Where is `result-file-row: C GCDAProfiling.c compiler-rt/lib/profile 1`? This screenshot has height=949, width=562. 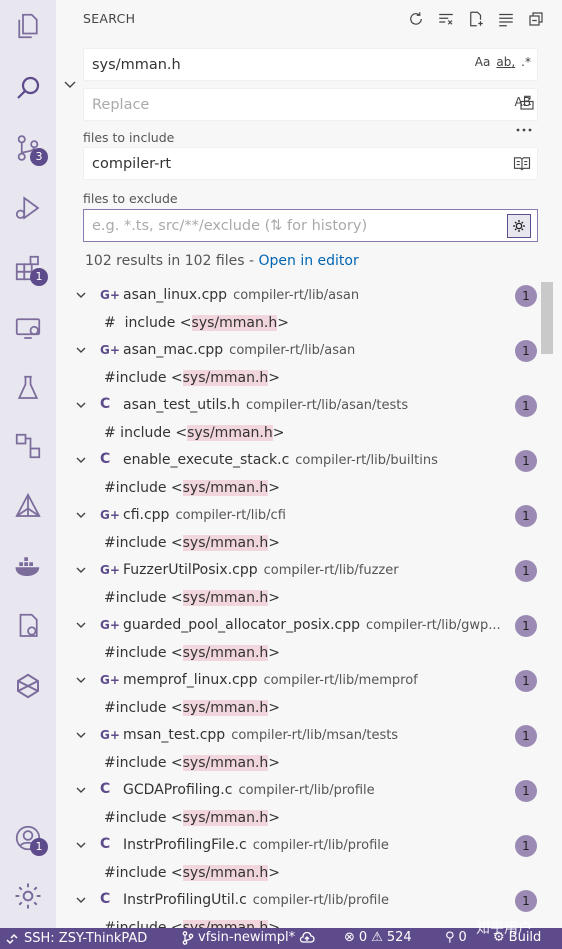
result-file-row: C GCDAProfiling.c compiler-rt/lib/profile 1 is located at coordinates (309, 791).